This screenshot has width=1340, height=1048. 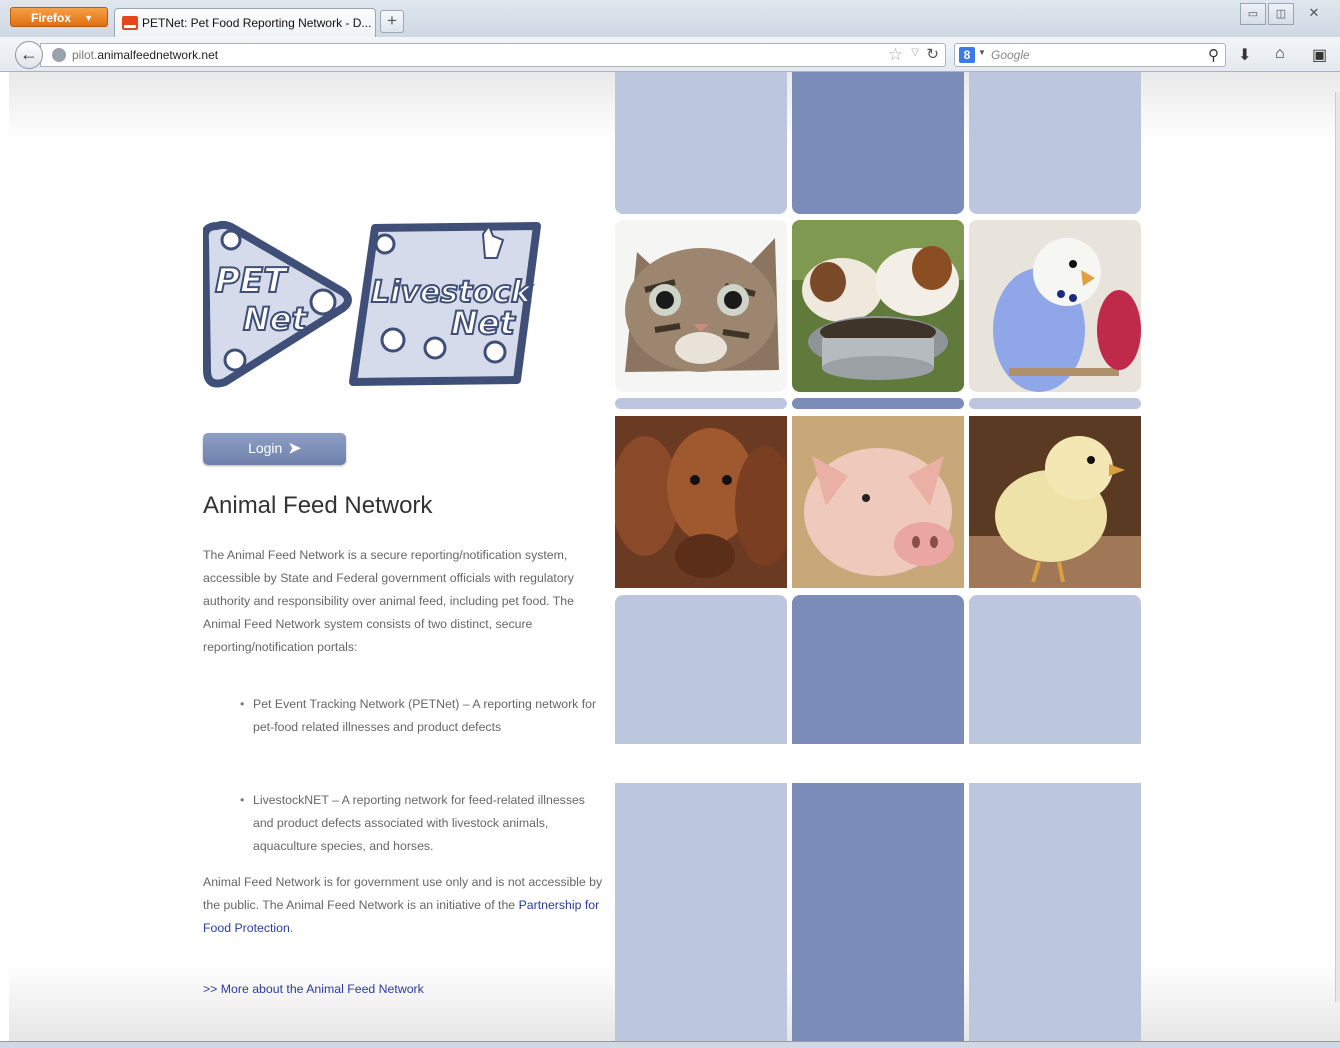 I want to click on search-icon: ⚲, so click(x=1213, y=55).